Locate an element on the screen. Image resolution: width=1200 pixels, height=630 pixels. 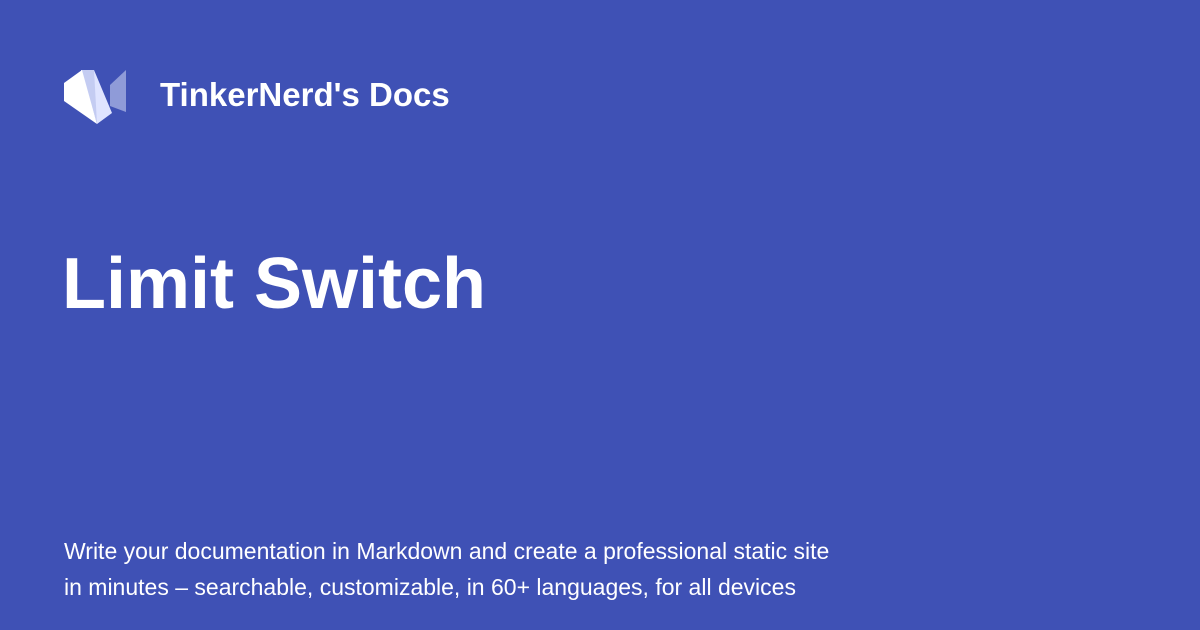
site-name: TinkerNerd's Docs is located at coordinates (305, 94).